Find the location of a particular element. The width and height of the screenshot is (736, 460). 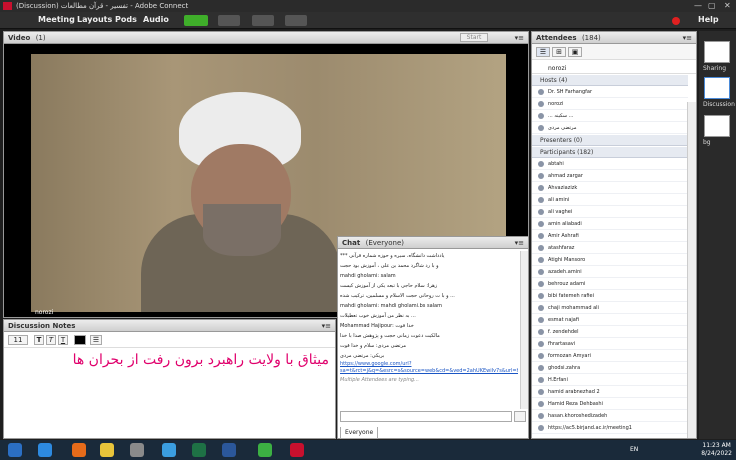

raise-hand-button is located at coordinates (296, 20).